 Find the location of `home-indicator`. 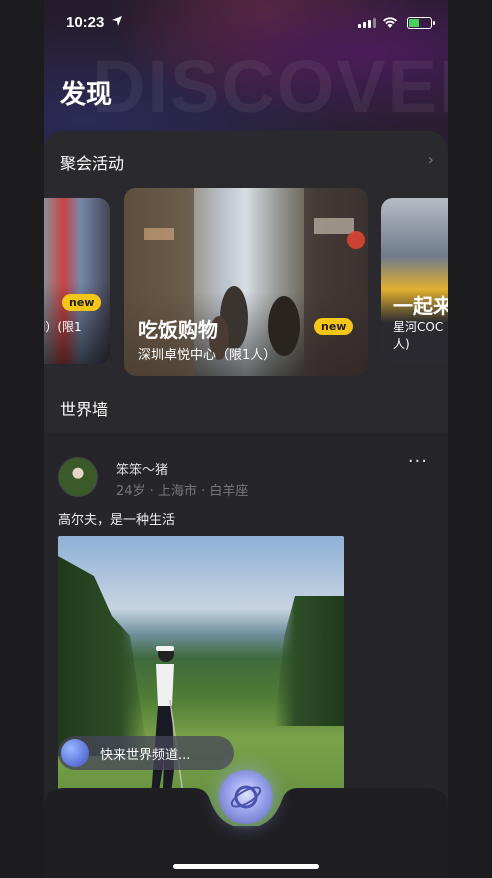

home-indicator is located at coordinates (246, 866).